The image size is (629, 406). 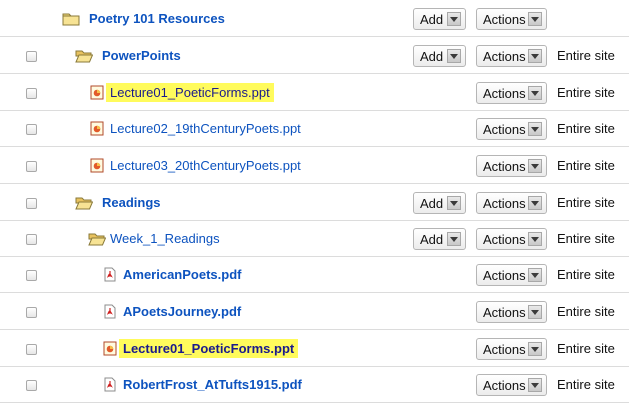 What do you see at coordinates (141, 55) in the screenshot?
I see `item-link-powerpoints: PowerPoints` at bounding box center [141, 55].